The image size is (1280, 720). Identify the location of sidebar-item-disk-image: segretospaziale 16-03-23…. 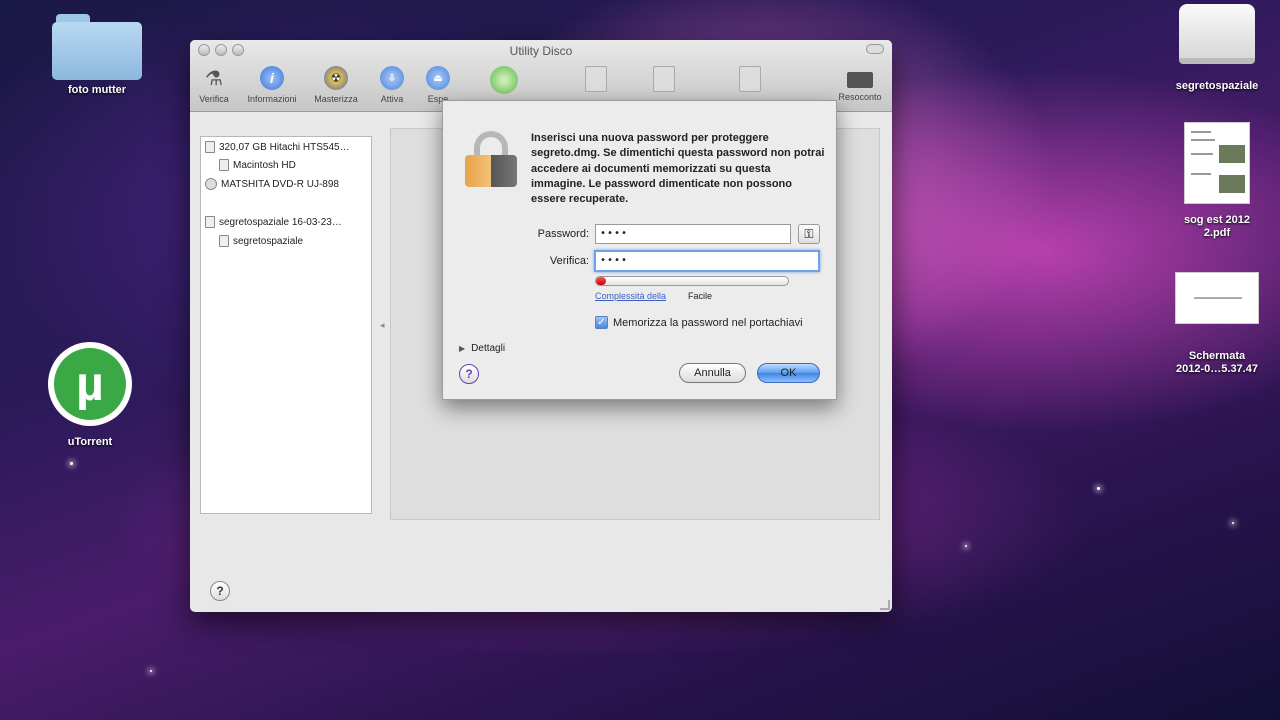
(273, 222).